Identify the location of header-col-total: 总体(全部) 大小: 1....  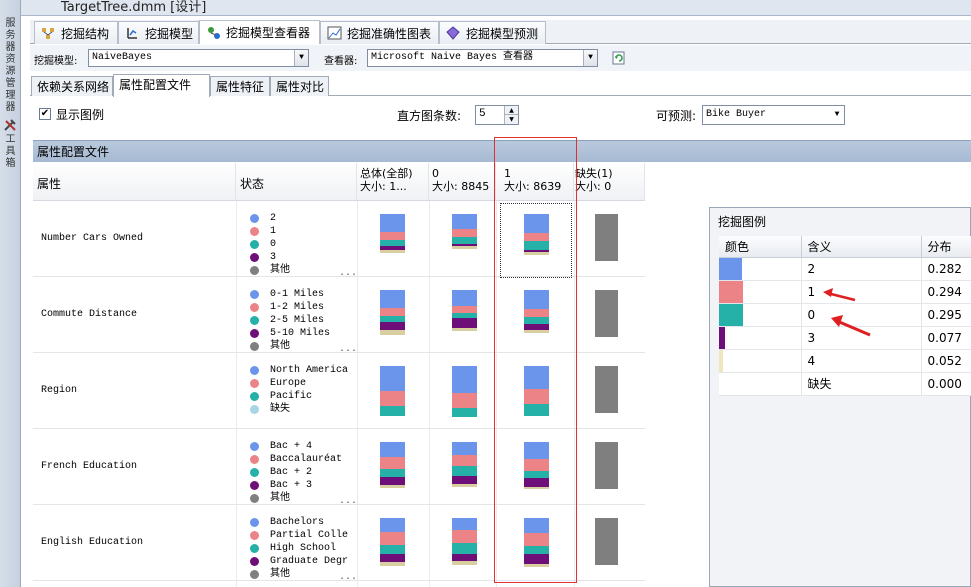
(393, 182).